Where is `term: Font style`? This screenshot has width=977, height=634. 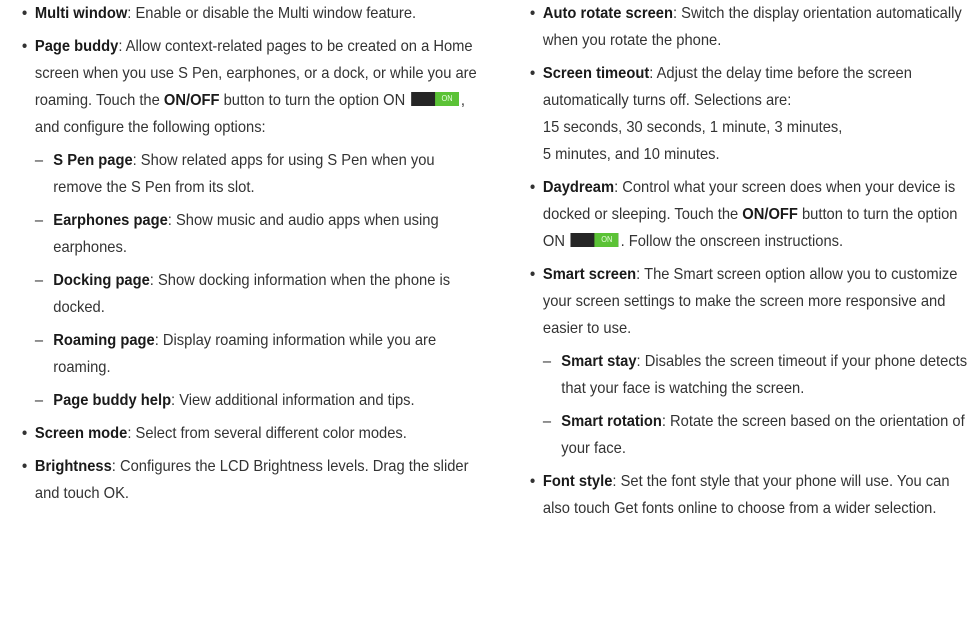
term: Font style is located at coordinates (577, 481).